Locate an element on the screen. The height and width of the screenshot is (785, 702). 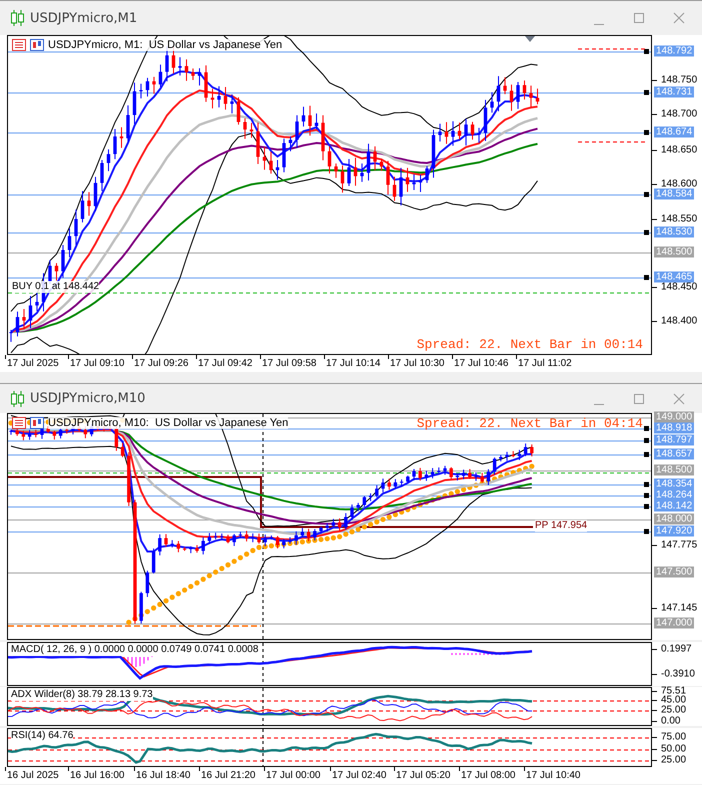
price-axis-label: 148.792 is located at coordinates (674, 51).